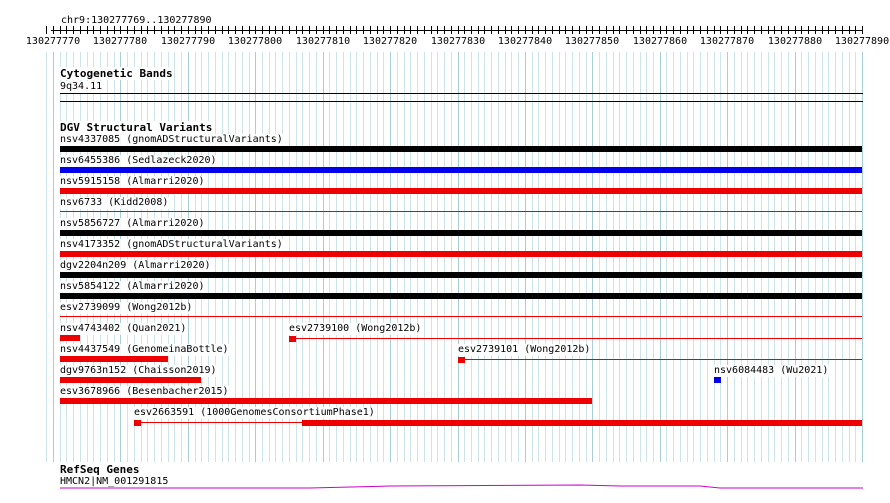 The height and width of the screenshot is (503, 890). Describe the element at coordinates (132, 182) in the screenshot. I see `dgv-feature-label: nsv5915158 (Almarri2020)` at that location.